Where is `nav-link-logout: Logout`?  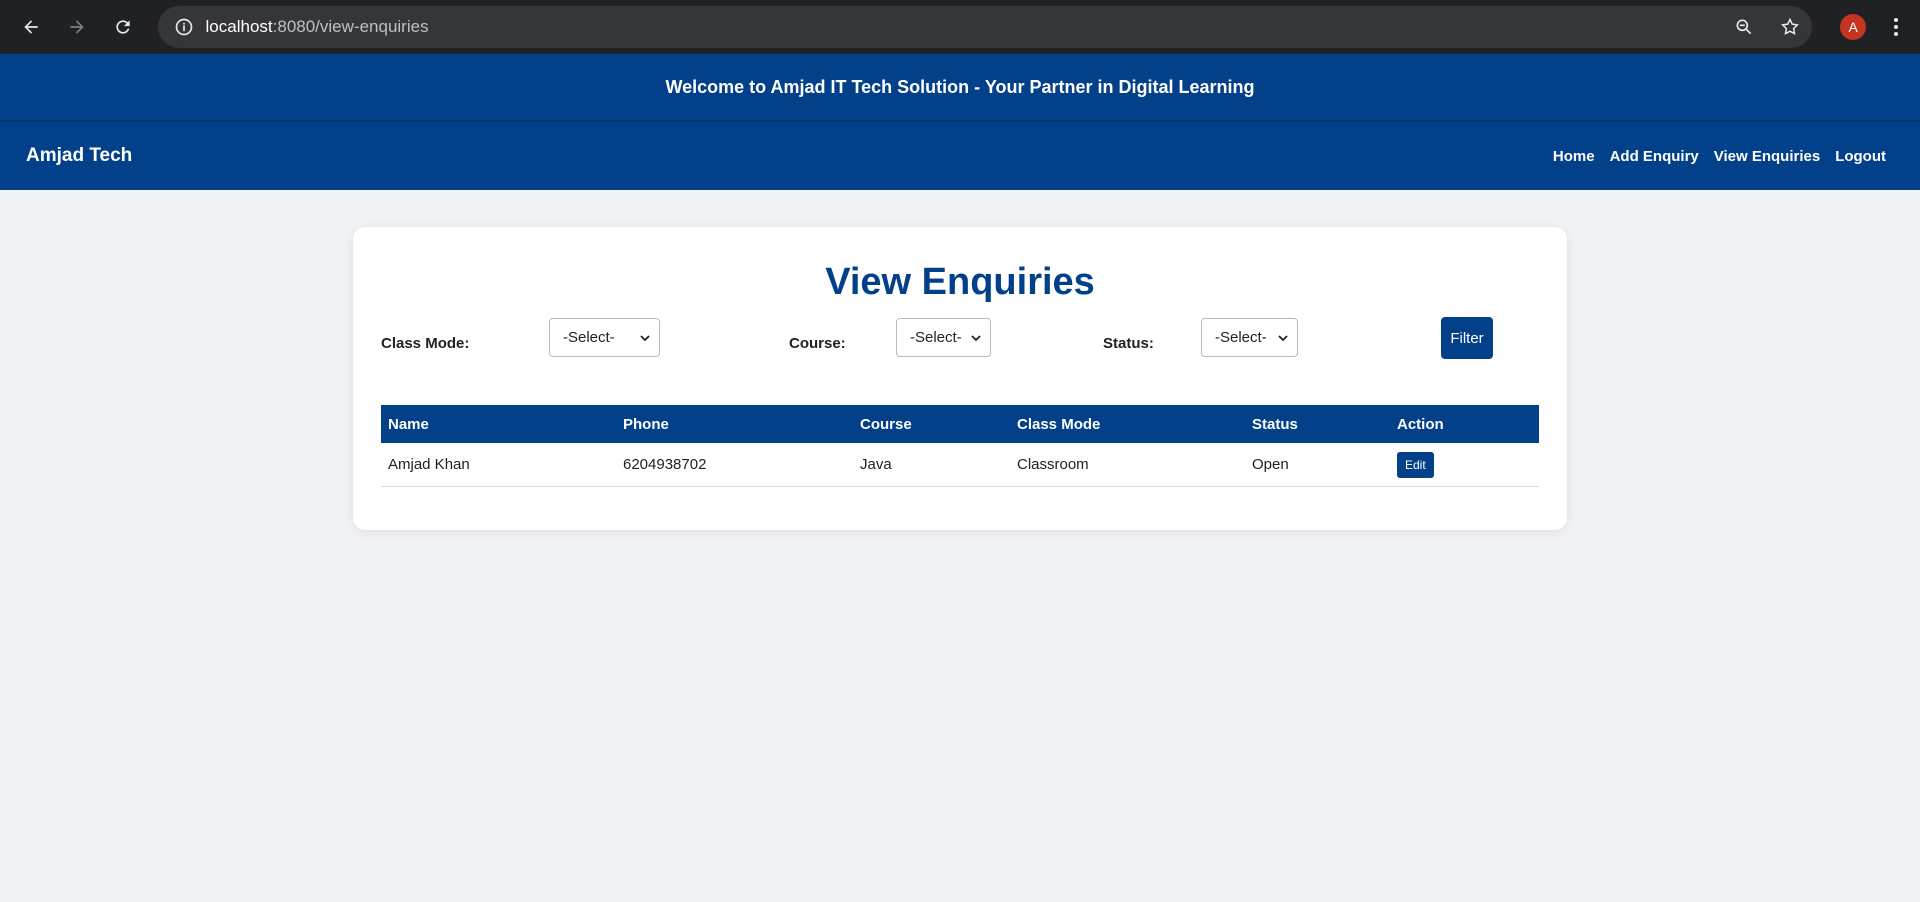 nav-link-logout: Logout is located at coordinates (1860, 156).